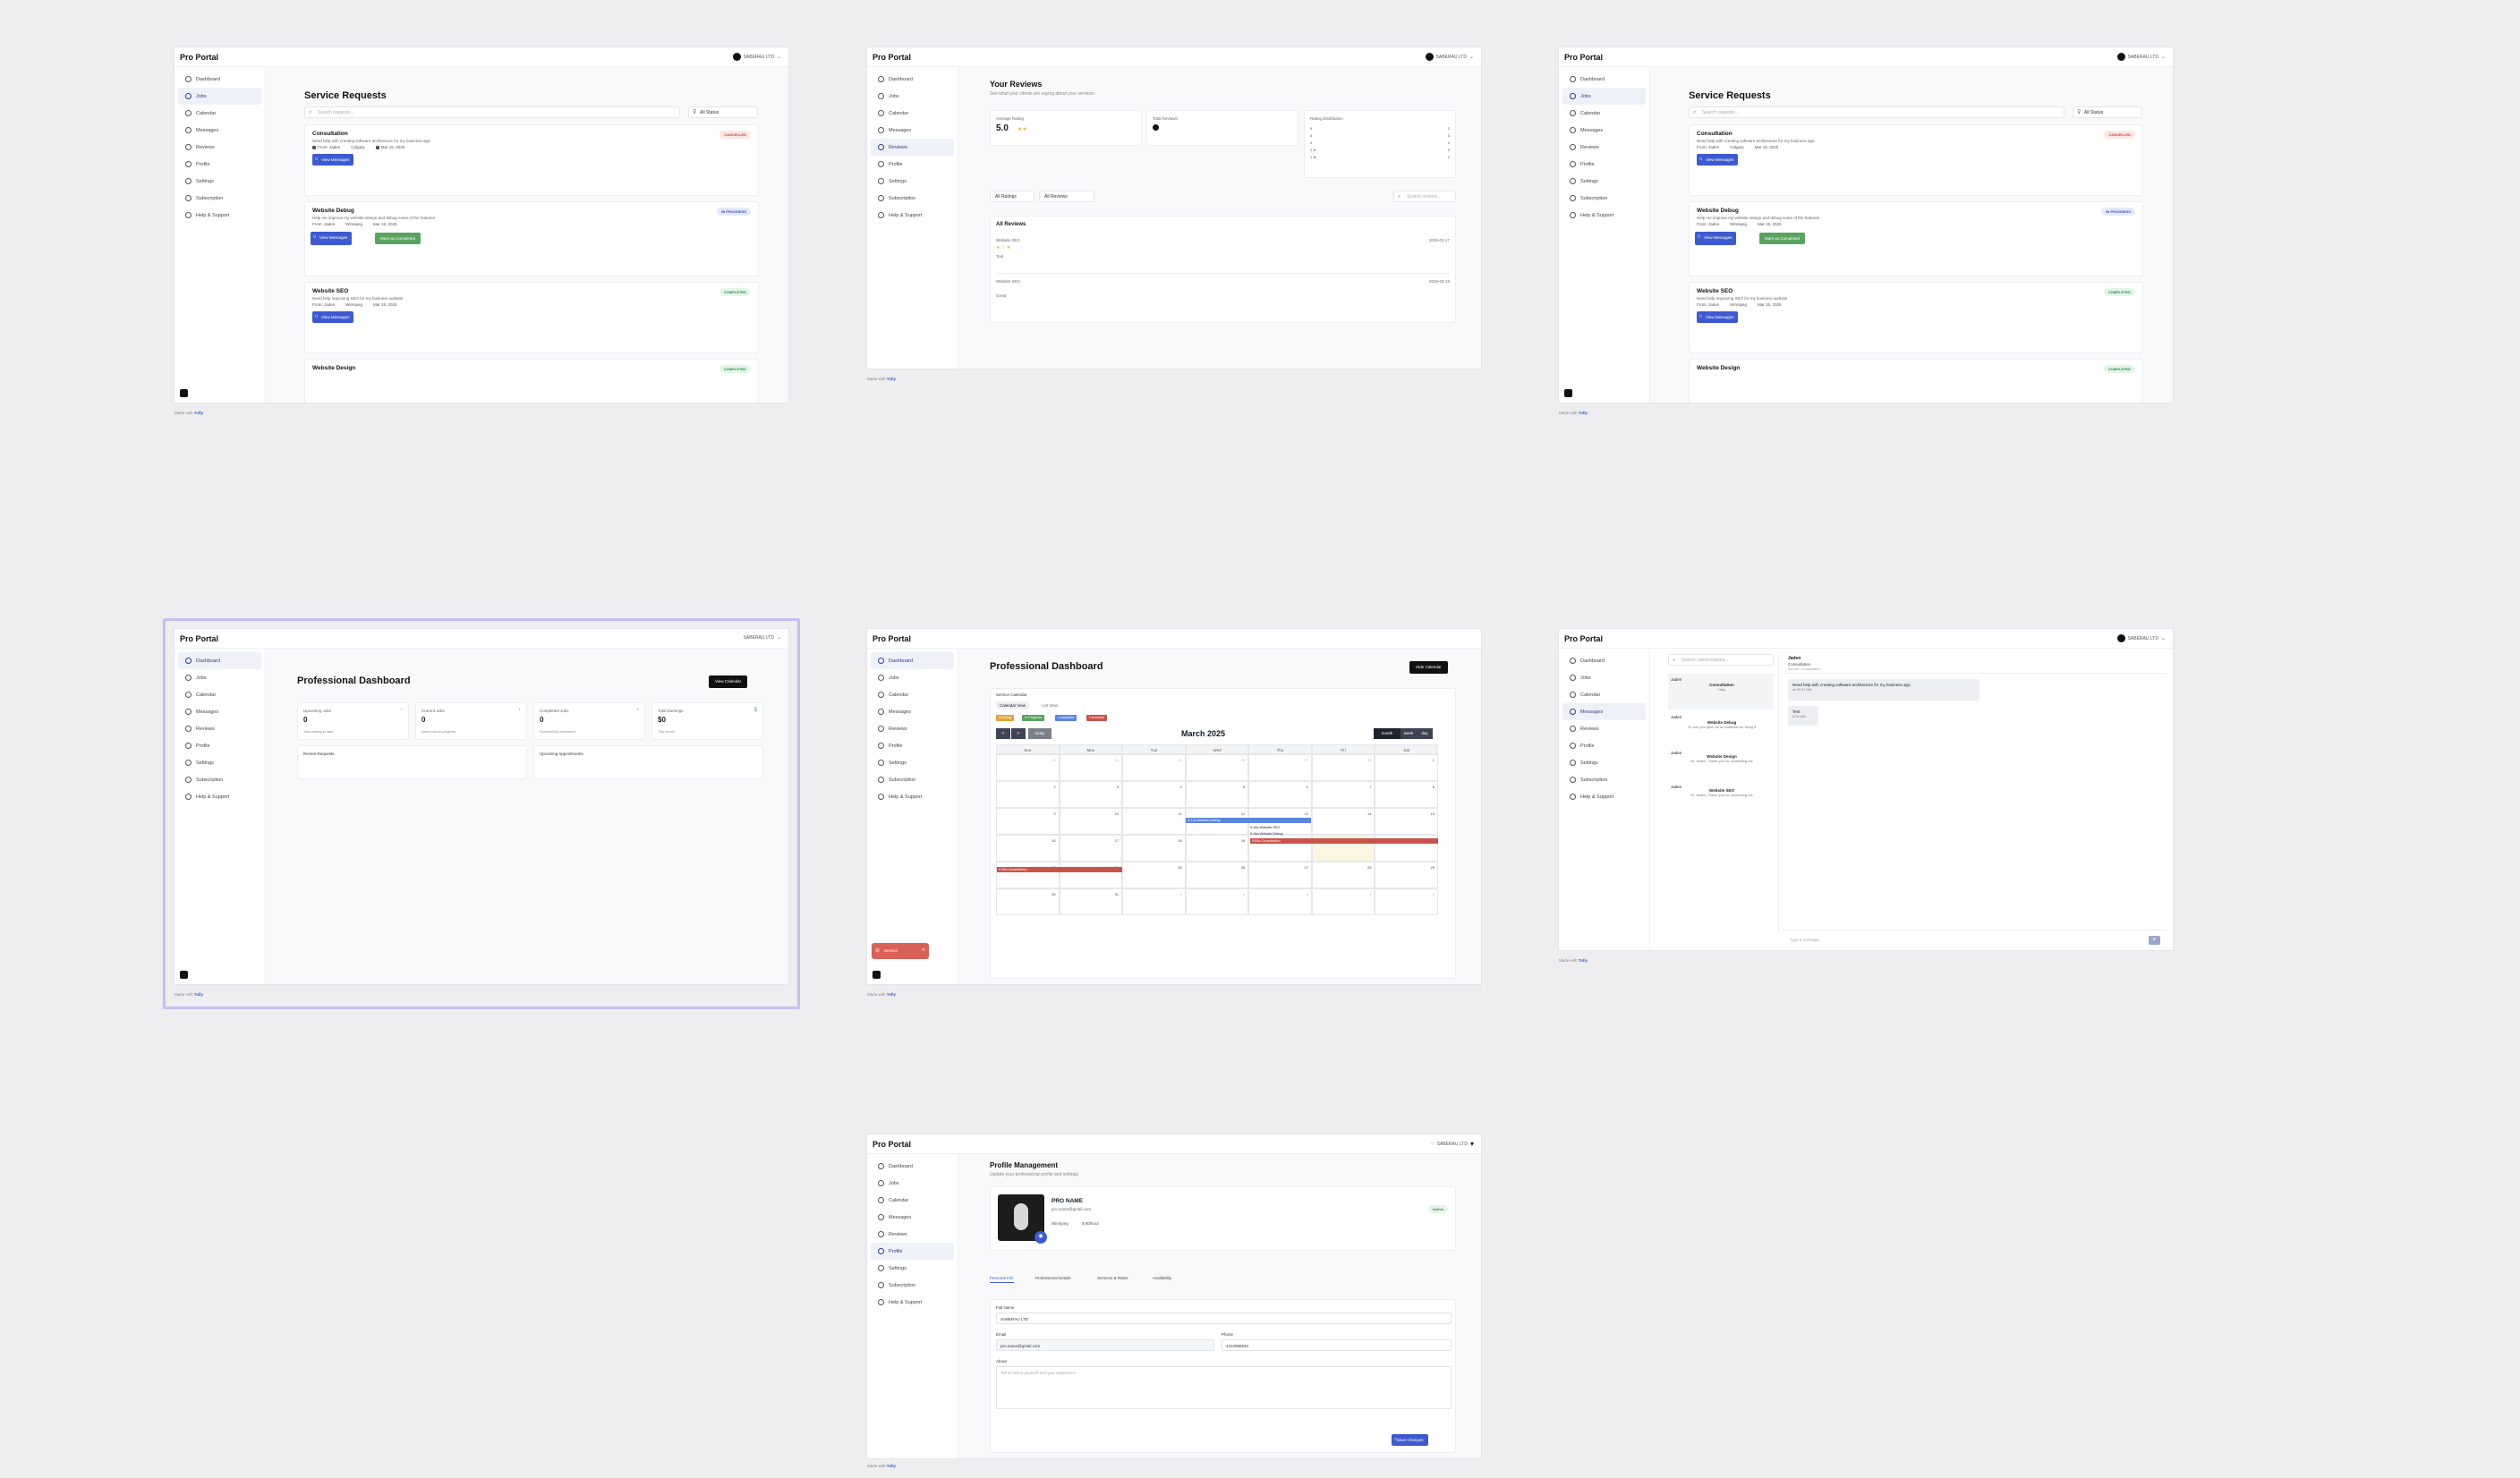 The image size is (2520, 1478). Describe the element at coordinates (1066, 196) in the screenshot. I see `reviews-filter: All Reviews` at that location.